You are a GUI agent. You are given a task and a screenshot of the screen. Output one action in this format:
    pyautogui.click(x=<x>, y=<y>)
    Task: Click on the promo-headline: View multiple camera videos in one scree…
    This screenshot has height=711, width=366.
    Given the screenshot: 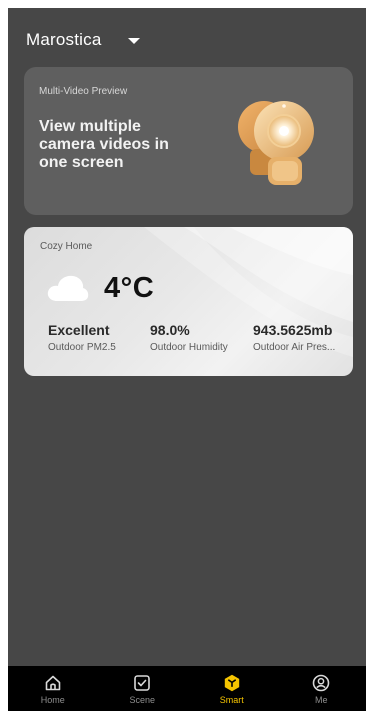 What is the action you would take?
    pyautogui.click(x=104, y=144)
    